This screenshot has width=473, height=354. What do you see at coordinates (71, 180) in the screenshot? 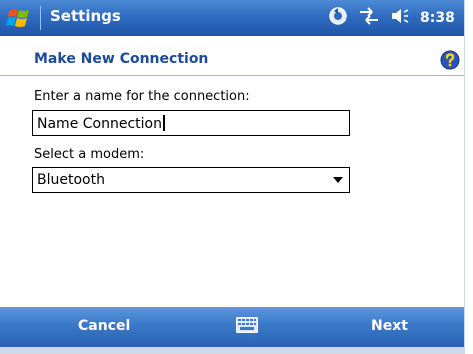
I see `modem-select-value: Bluetooth` at bounding box center [71, 180].